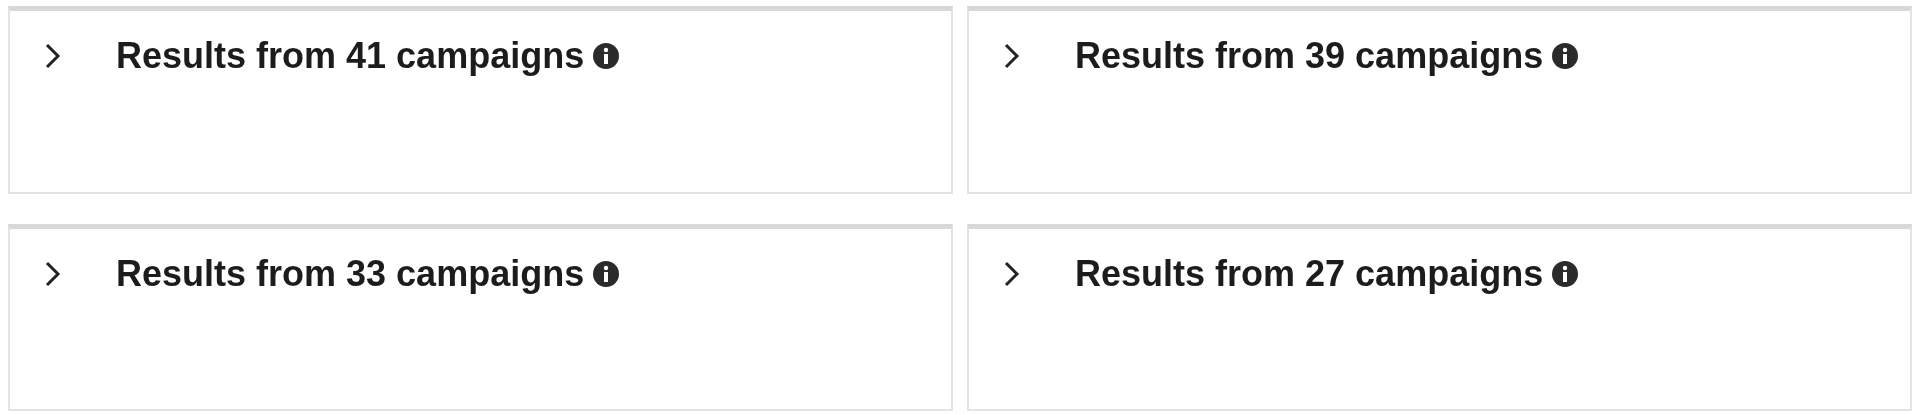 This screenshot has width=1920, height=415. I want to click on results-heading: Results from 39 campaigns, so click(1309, 56).